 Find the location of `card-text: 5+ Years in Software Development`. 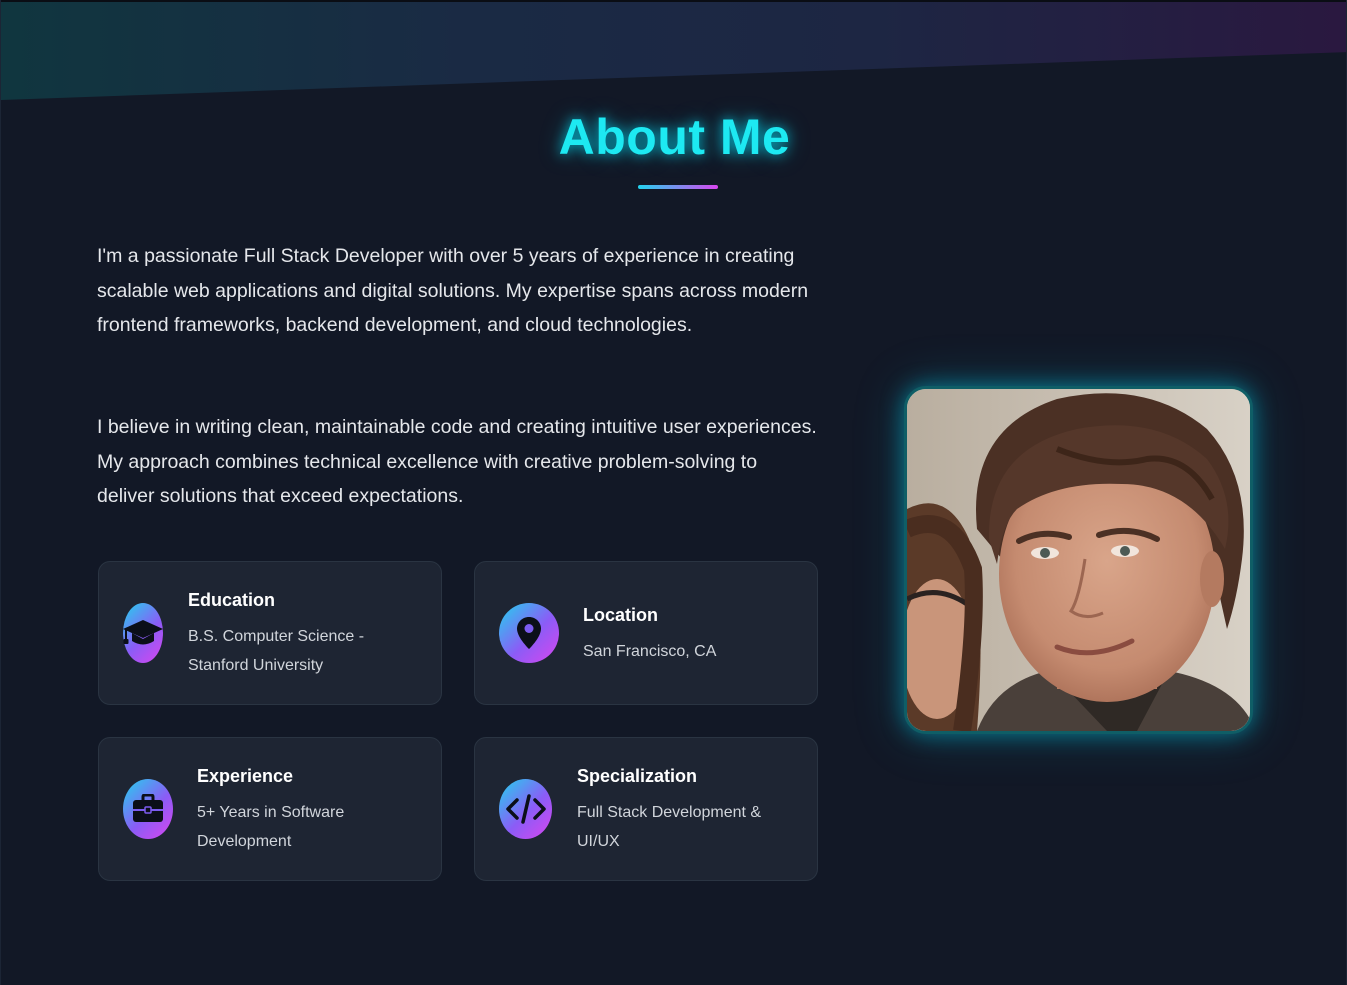

card-text: 5+ Years in Software Development is located at coordinates (271, 827).